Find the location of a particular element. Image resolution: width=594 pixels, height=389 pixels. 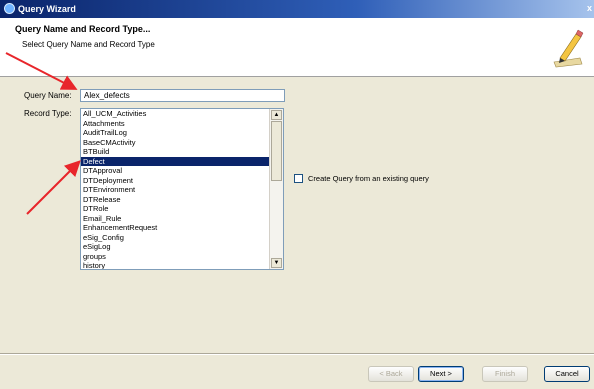

app-icon is located at coordinates (9, 8).